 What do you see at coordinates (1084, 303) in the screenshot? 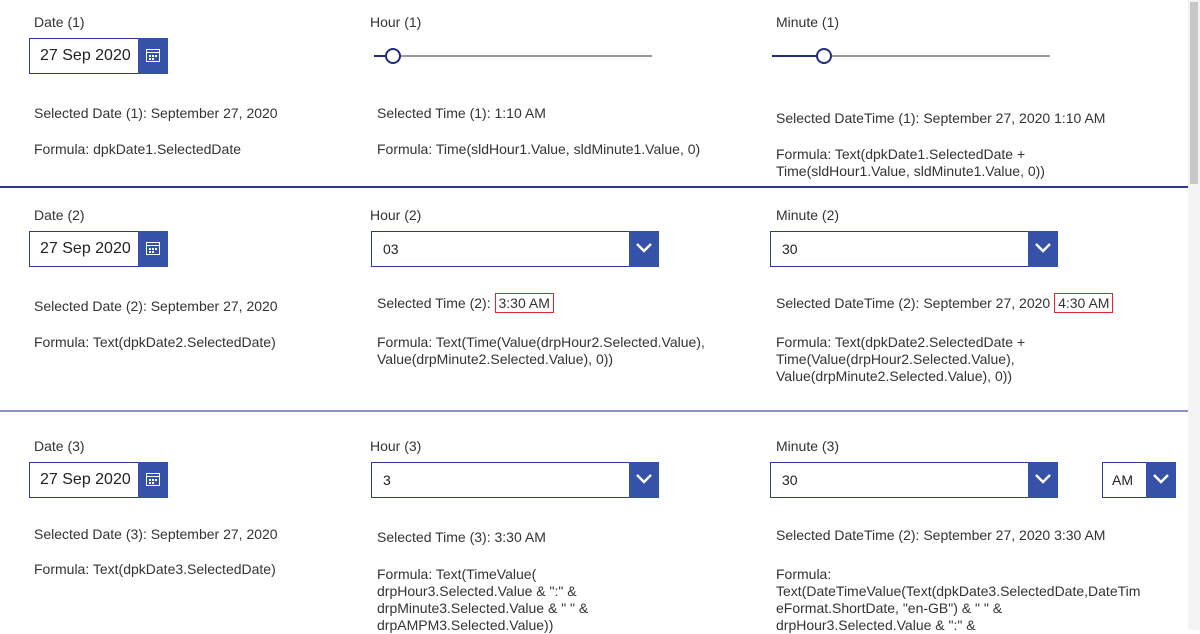
I see `selected-datetime-2-value: 4:30 AM` at bounding box center [1084, 303].